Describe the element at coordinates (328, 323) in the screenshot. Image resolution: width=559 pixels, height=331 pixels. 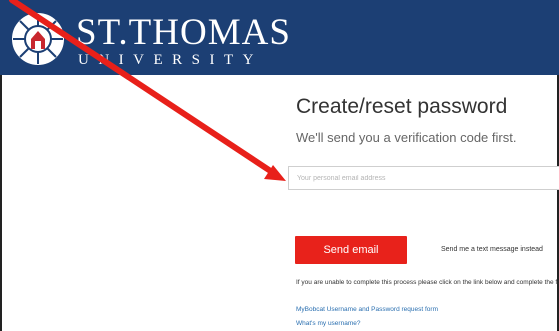
I see `whats-my-username-link: What's my username?` at that location.